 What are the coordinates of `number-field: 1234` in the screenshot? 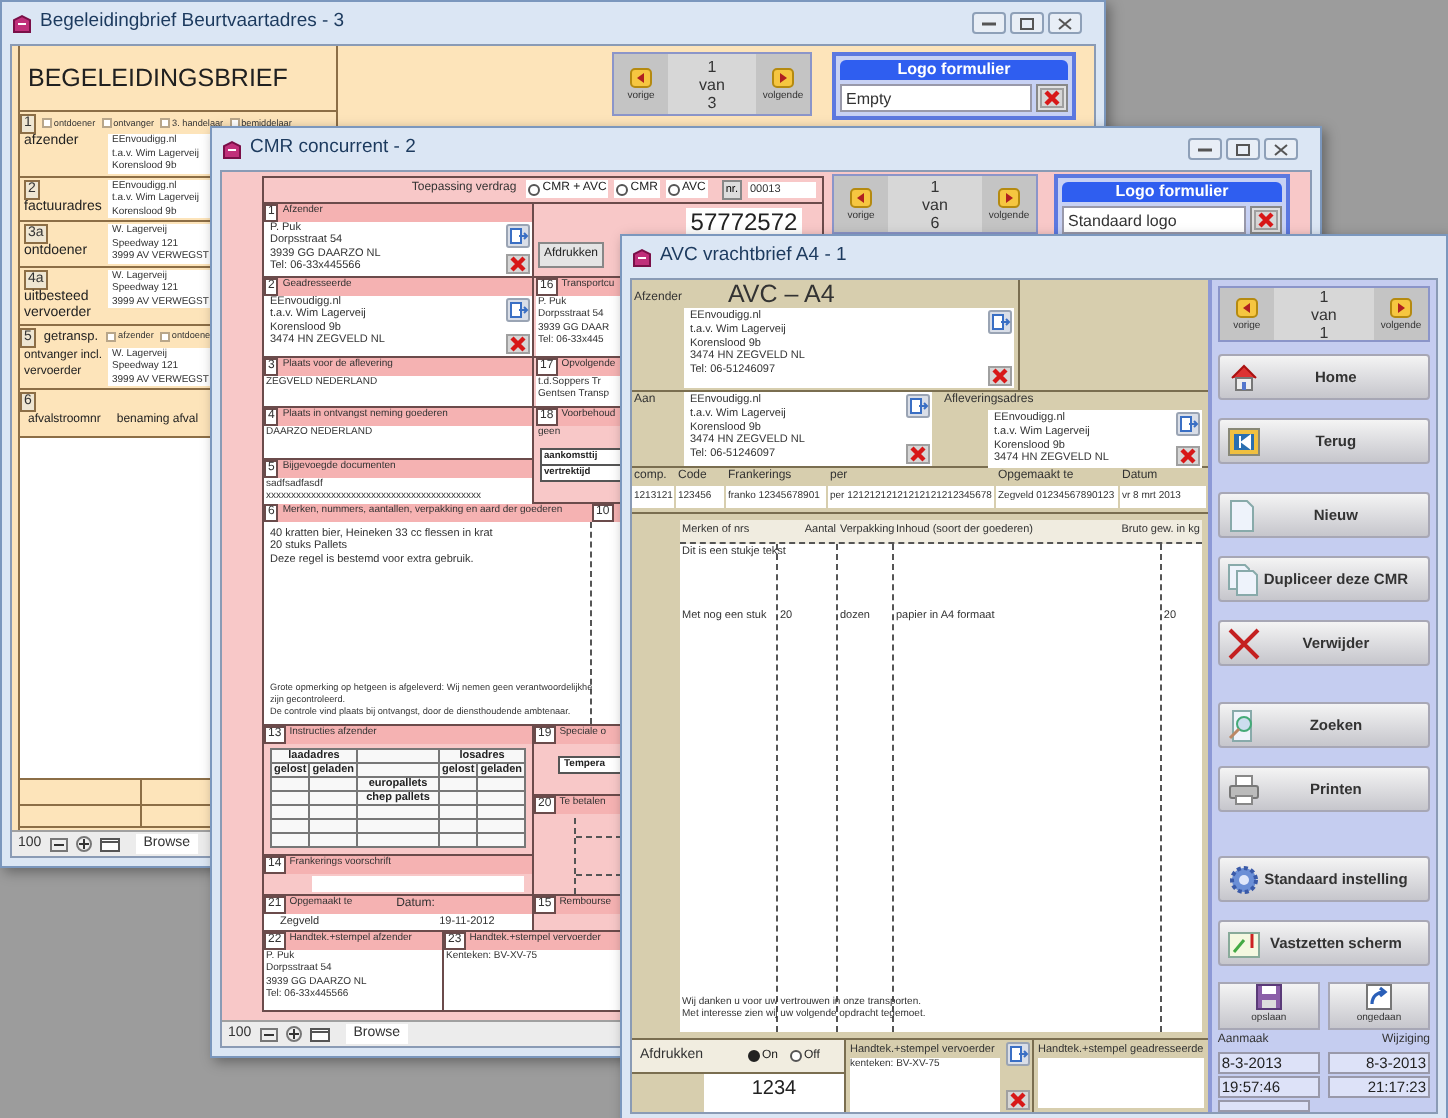 It's located at (774, 1093).